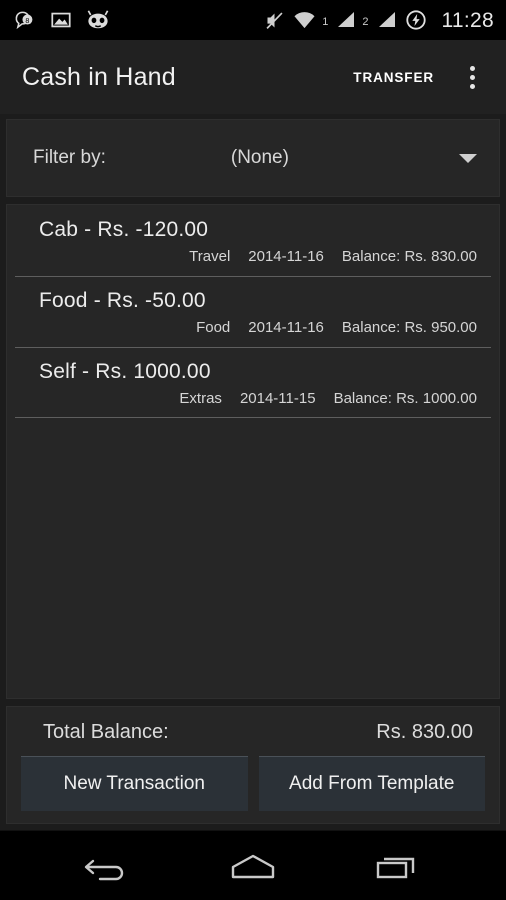  I want to click on total-balance-label: Total Balance:, so click(106, 732).